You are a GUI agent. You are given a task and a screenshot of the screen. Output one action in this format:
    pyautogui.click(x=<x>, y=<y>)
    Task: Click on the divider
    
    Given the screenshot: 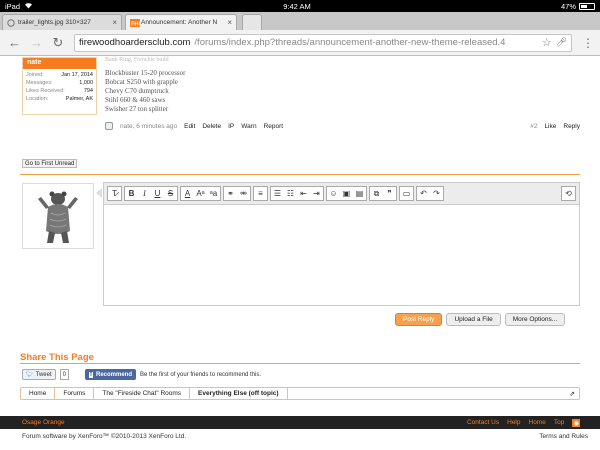 What is the action you would take?
    pyautogui.click(x=300, y=174)
    